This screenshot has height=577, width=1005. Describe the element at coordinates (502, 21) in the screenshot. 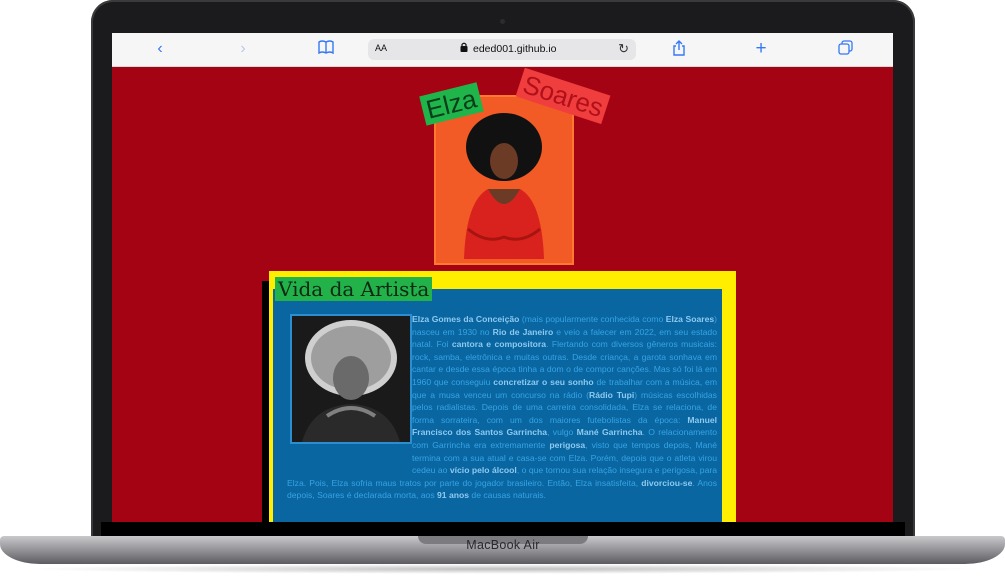

I see `camera` at that location.